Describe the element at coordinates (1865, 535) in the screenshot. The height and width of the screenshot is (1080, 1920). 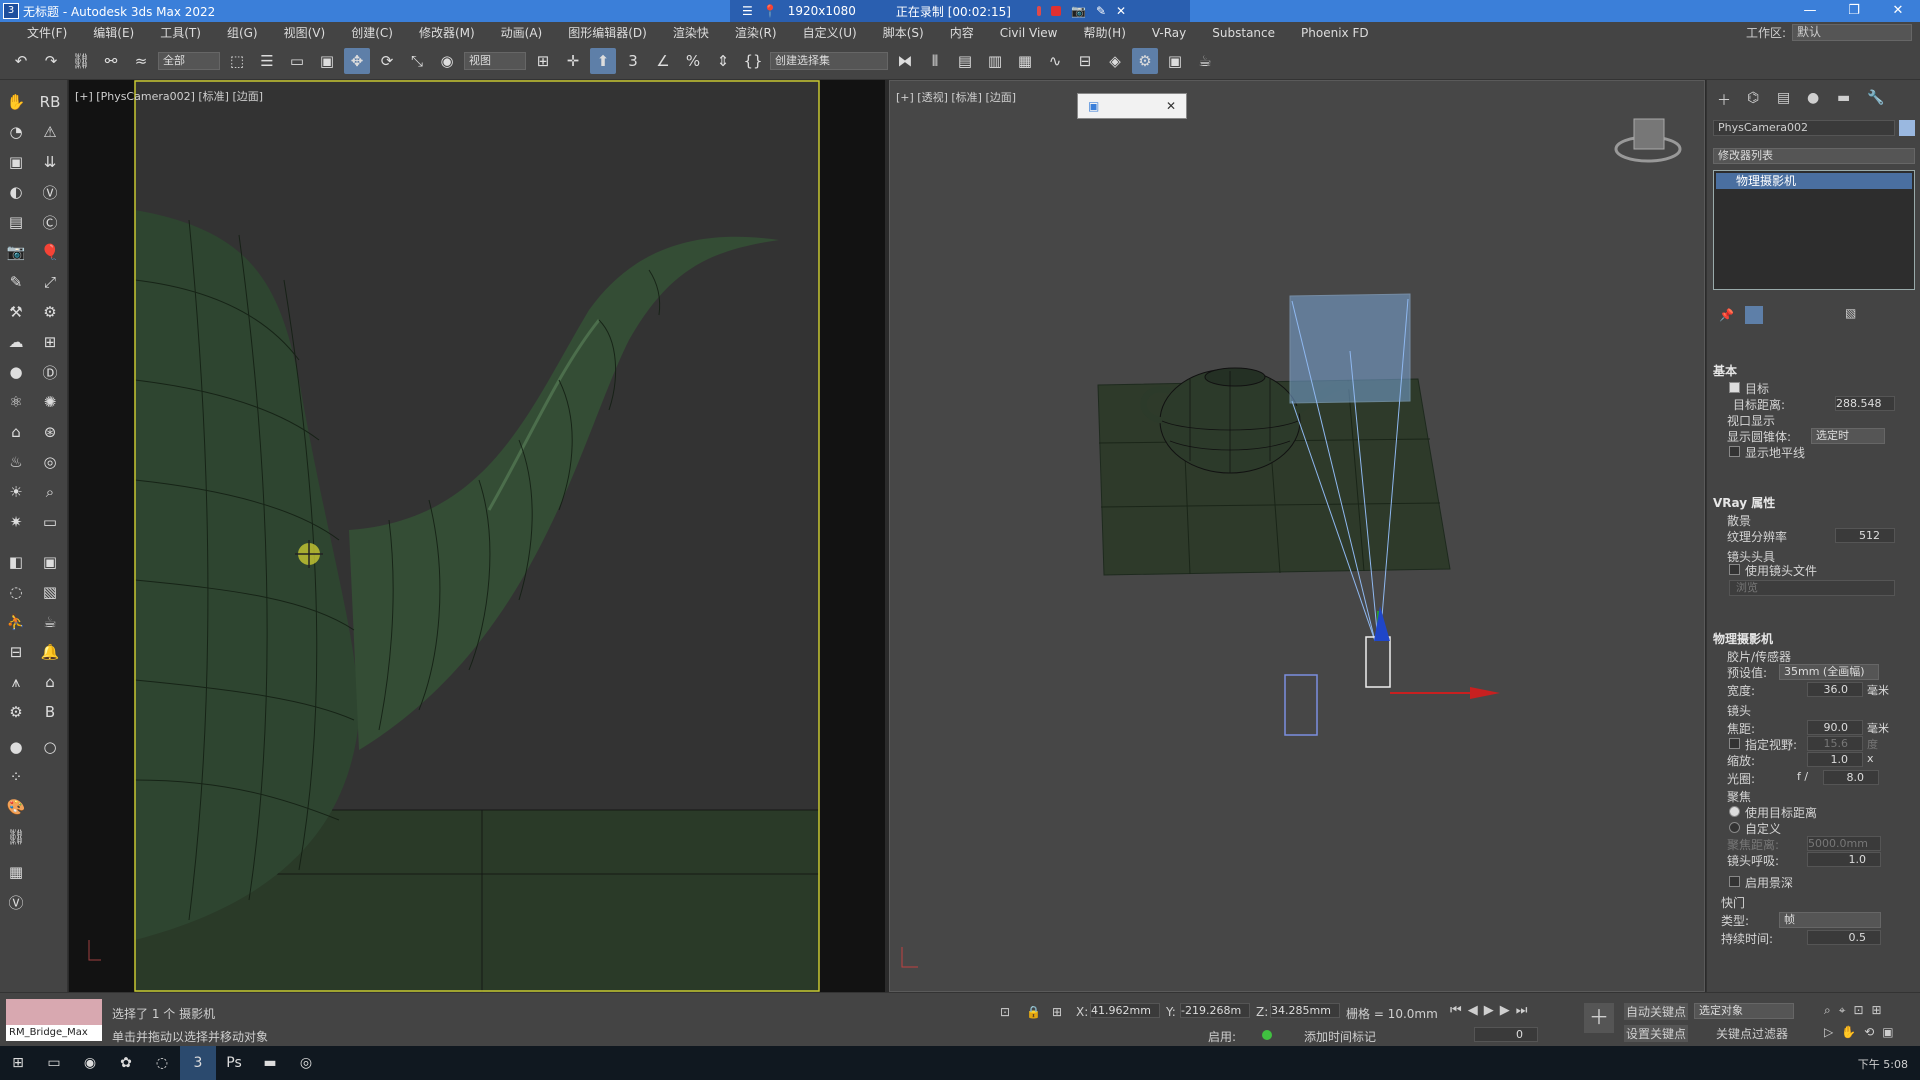
I see `tex-res-field: 512` at that location.